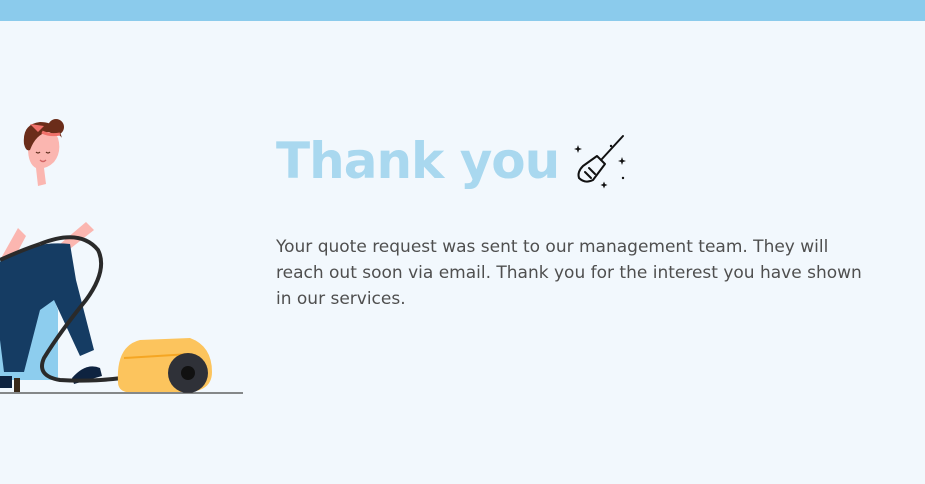 The width and height of the screenshot is (925, 484). Describe the element at coordinates (418, 161) in the screenshot. I see `page-title: Thank you` at that location.